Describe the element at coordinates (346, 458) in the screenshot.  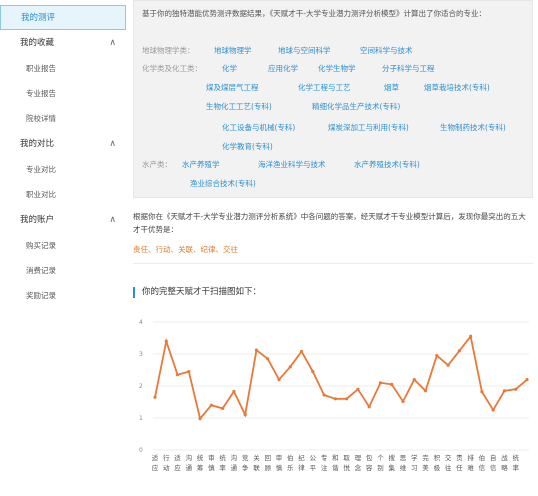
I see `x-tick-label: 取` at that location.